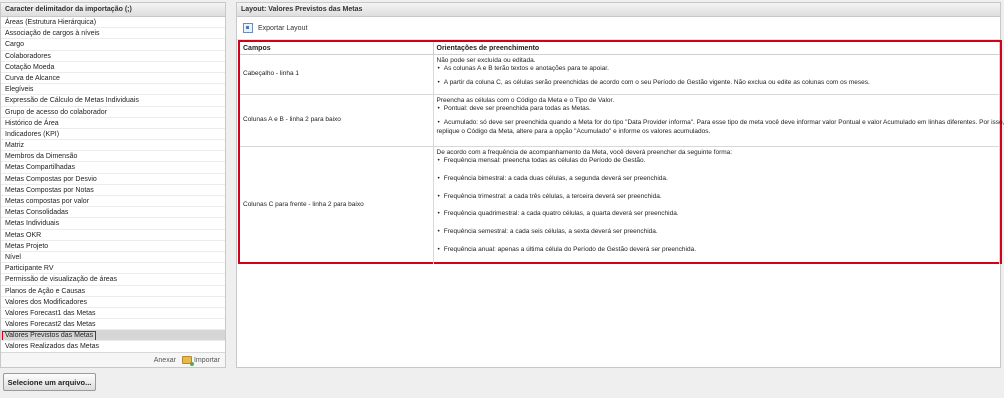  Describe the element at coordinates (113, 314) in the screenshot. I see `import-type-item: Valores Forecast1 das Metas` at that location.